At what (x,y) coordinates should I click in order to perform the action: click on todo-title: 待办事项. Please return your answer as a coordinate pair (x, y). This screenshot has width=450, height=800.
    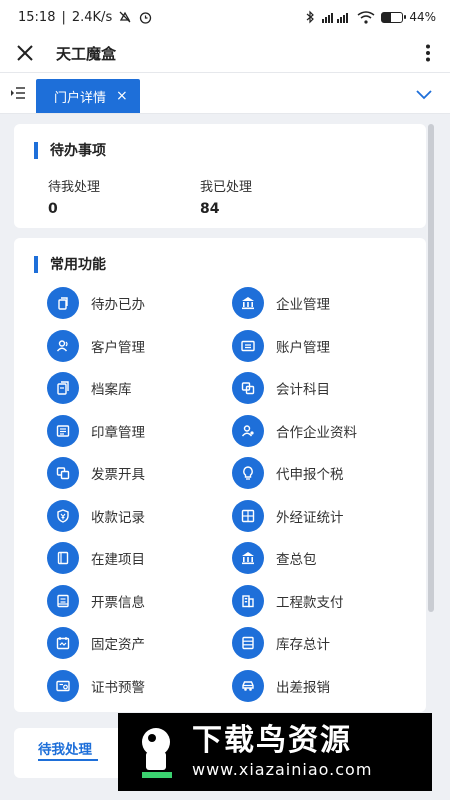
    Looking at the image, I should click on (78, 151).